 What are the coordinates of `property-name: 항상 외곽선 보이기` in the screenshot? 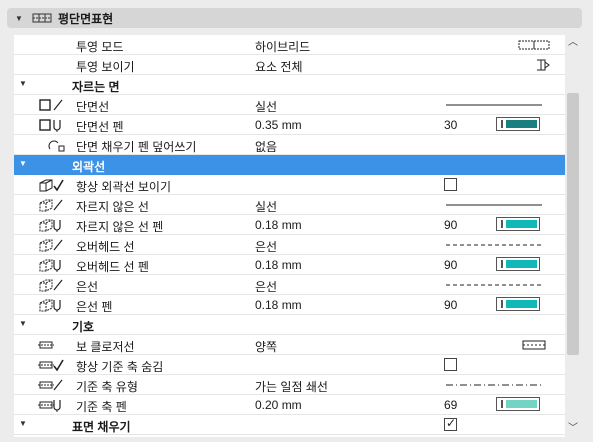 It's located at (123, 187).